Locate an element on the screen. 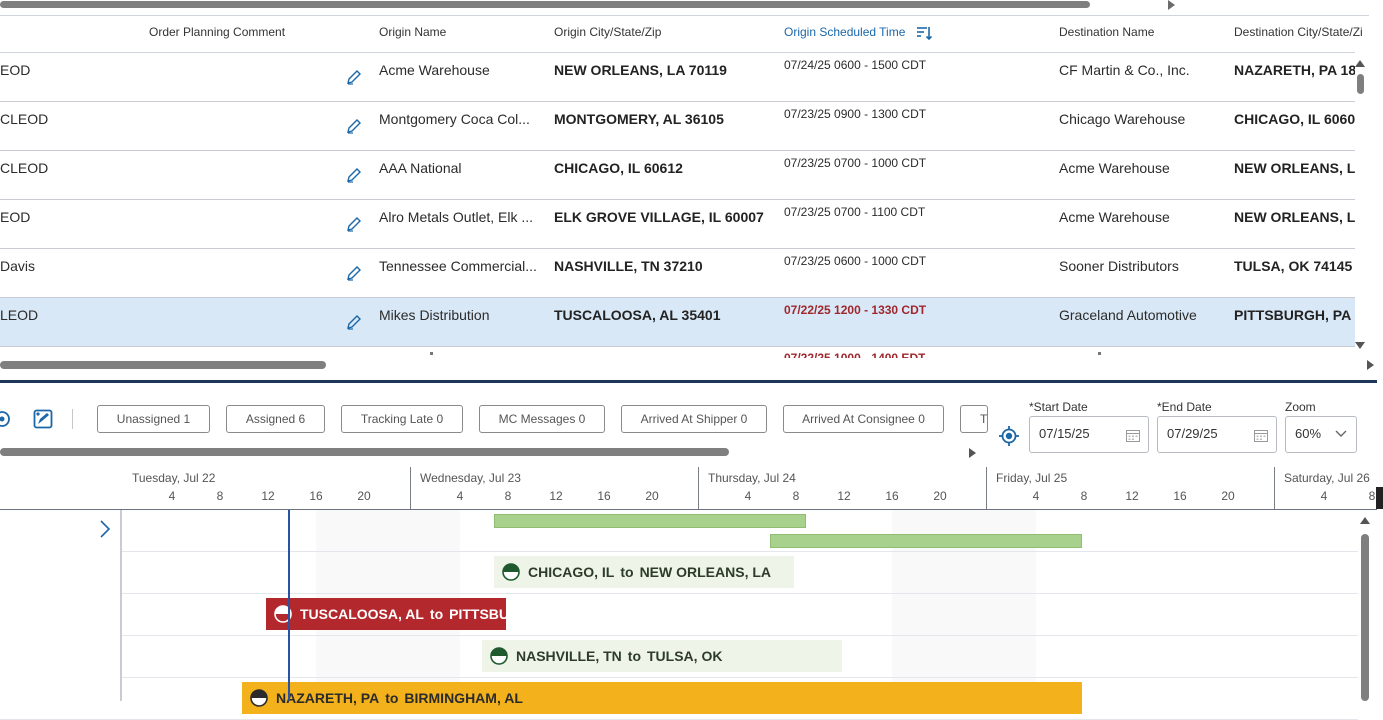  map-pin-icon is located at coordinates (6, 419).